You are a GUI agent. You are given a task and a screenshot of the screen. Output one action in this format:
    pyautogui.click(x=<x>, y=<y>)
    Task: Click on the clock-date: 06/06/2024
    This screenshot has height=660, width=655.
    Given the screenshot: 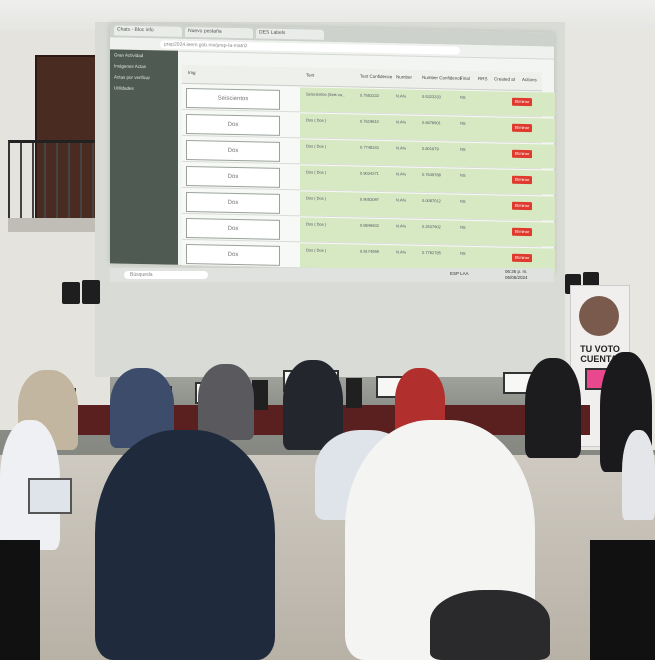 What is the action you would take?
    pyautogui.click(x=516, y=277)
    